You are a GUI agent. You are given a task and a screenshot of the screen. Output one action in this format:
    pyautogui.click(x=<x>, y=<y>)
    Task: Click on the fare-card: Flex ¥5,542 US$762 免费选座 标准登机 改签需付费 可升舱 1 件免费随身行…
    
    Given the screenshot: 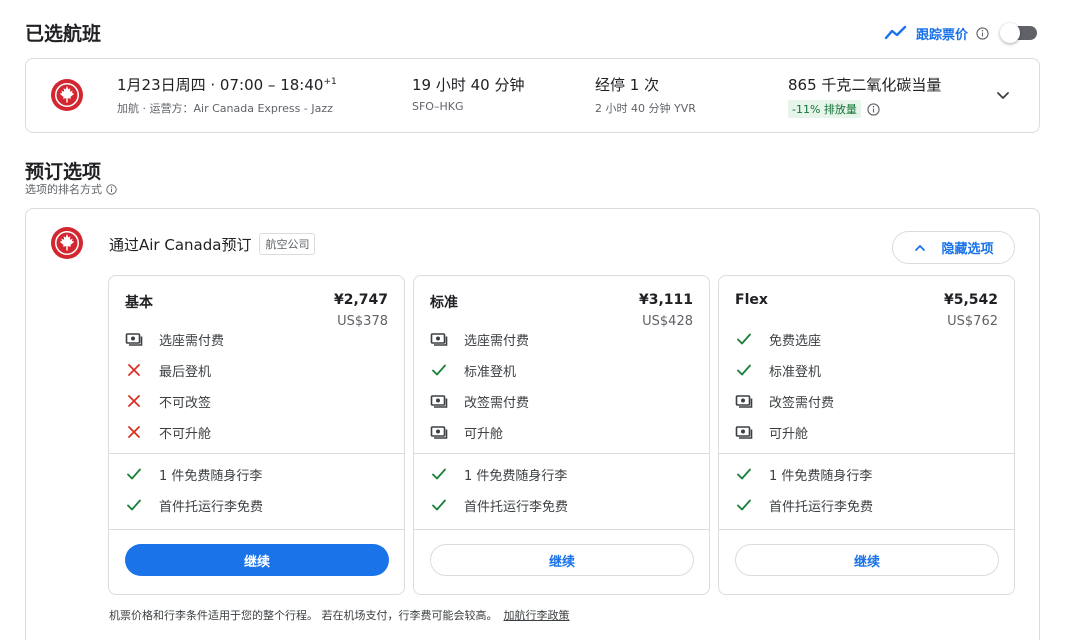 What is the action you would take?
    pyautogui.click(x=866, y=435)
    